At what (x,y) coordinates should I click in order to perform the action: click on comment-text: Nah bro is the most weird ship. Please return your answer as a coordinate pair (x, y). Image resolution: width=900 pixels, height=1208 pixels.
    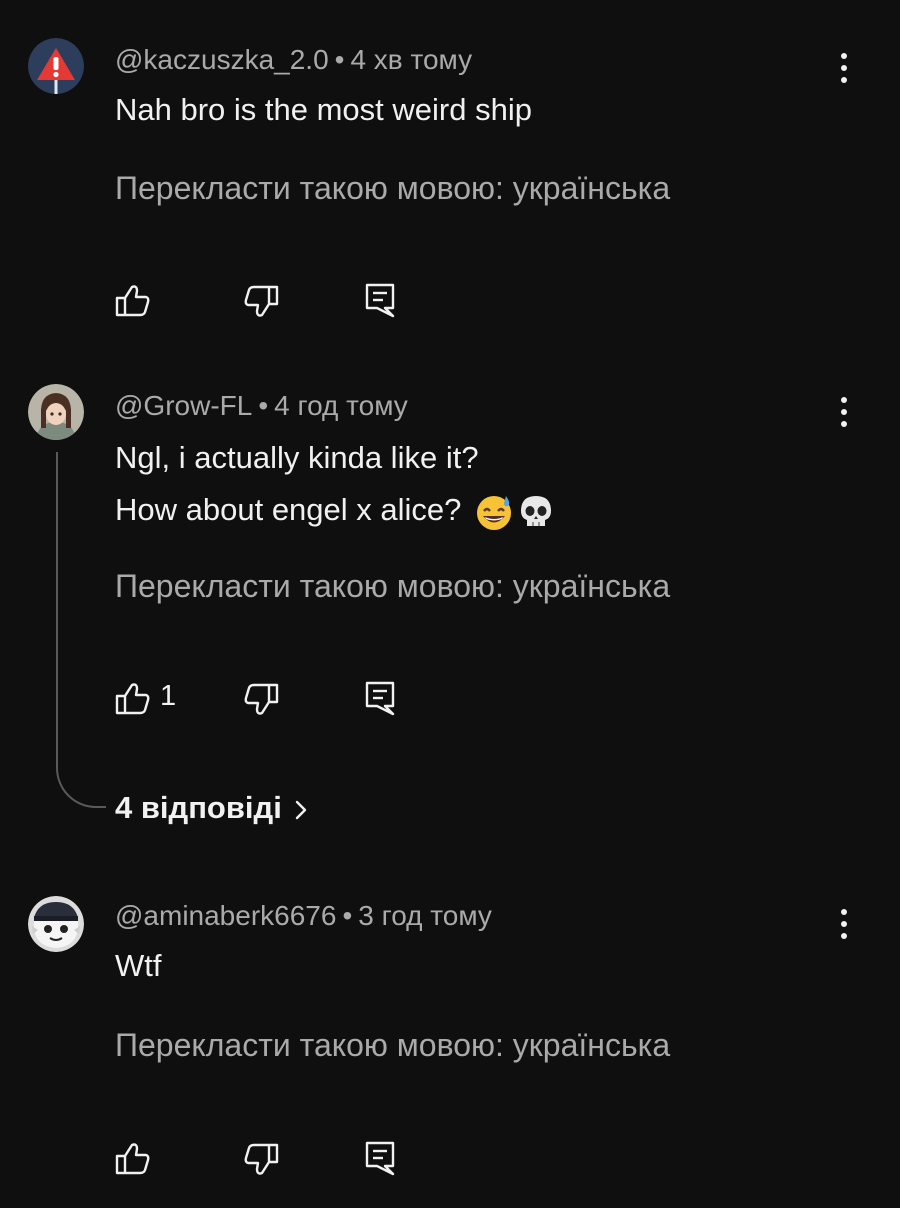
    Looking at the image, I should click on (323, 110).